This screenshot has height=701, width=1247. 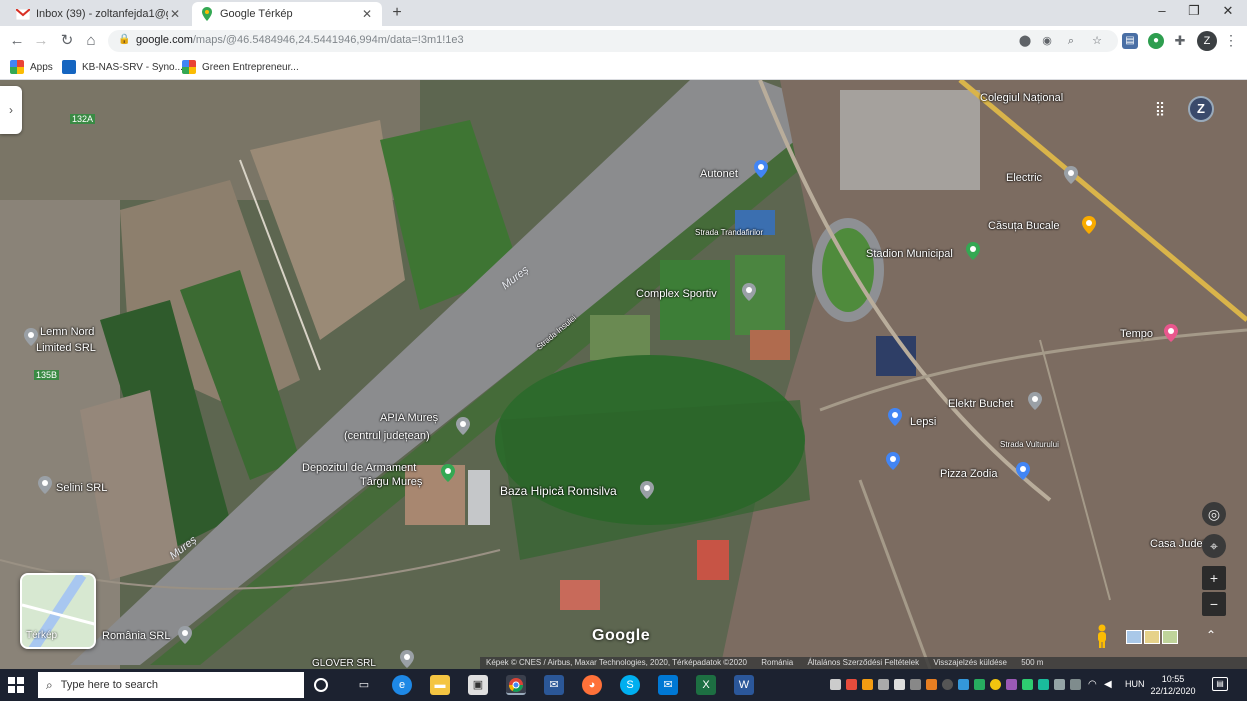 I want to click on firefox-icon: ◕, so click(x=592, y=685).